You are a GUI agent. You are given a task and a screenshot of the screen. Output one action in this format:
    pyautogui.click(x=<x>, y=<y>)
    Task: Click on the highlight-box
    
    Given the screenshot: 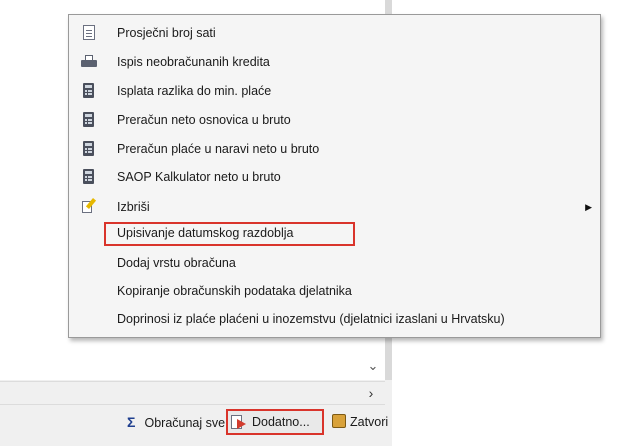 What is the action you would take?
    pyautogui.click(x=229, y=234)
    